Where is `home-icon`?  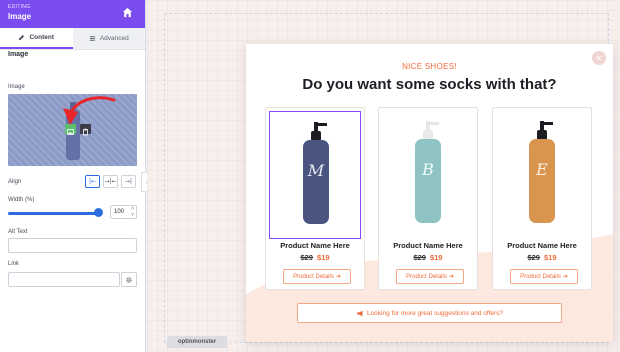 home-icon is located at coordinates (127, 12).